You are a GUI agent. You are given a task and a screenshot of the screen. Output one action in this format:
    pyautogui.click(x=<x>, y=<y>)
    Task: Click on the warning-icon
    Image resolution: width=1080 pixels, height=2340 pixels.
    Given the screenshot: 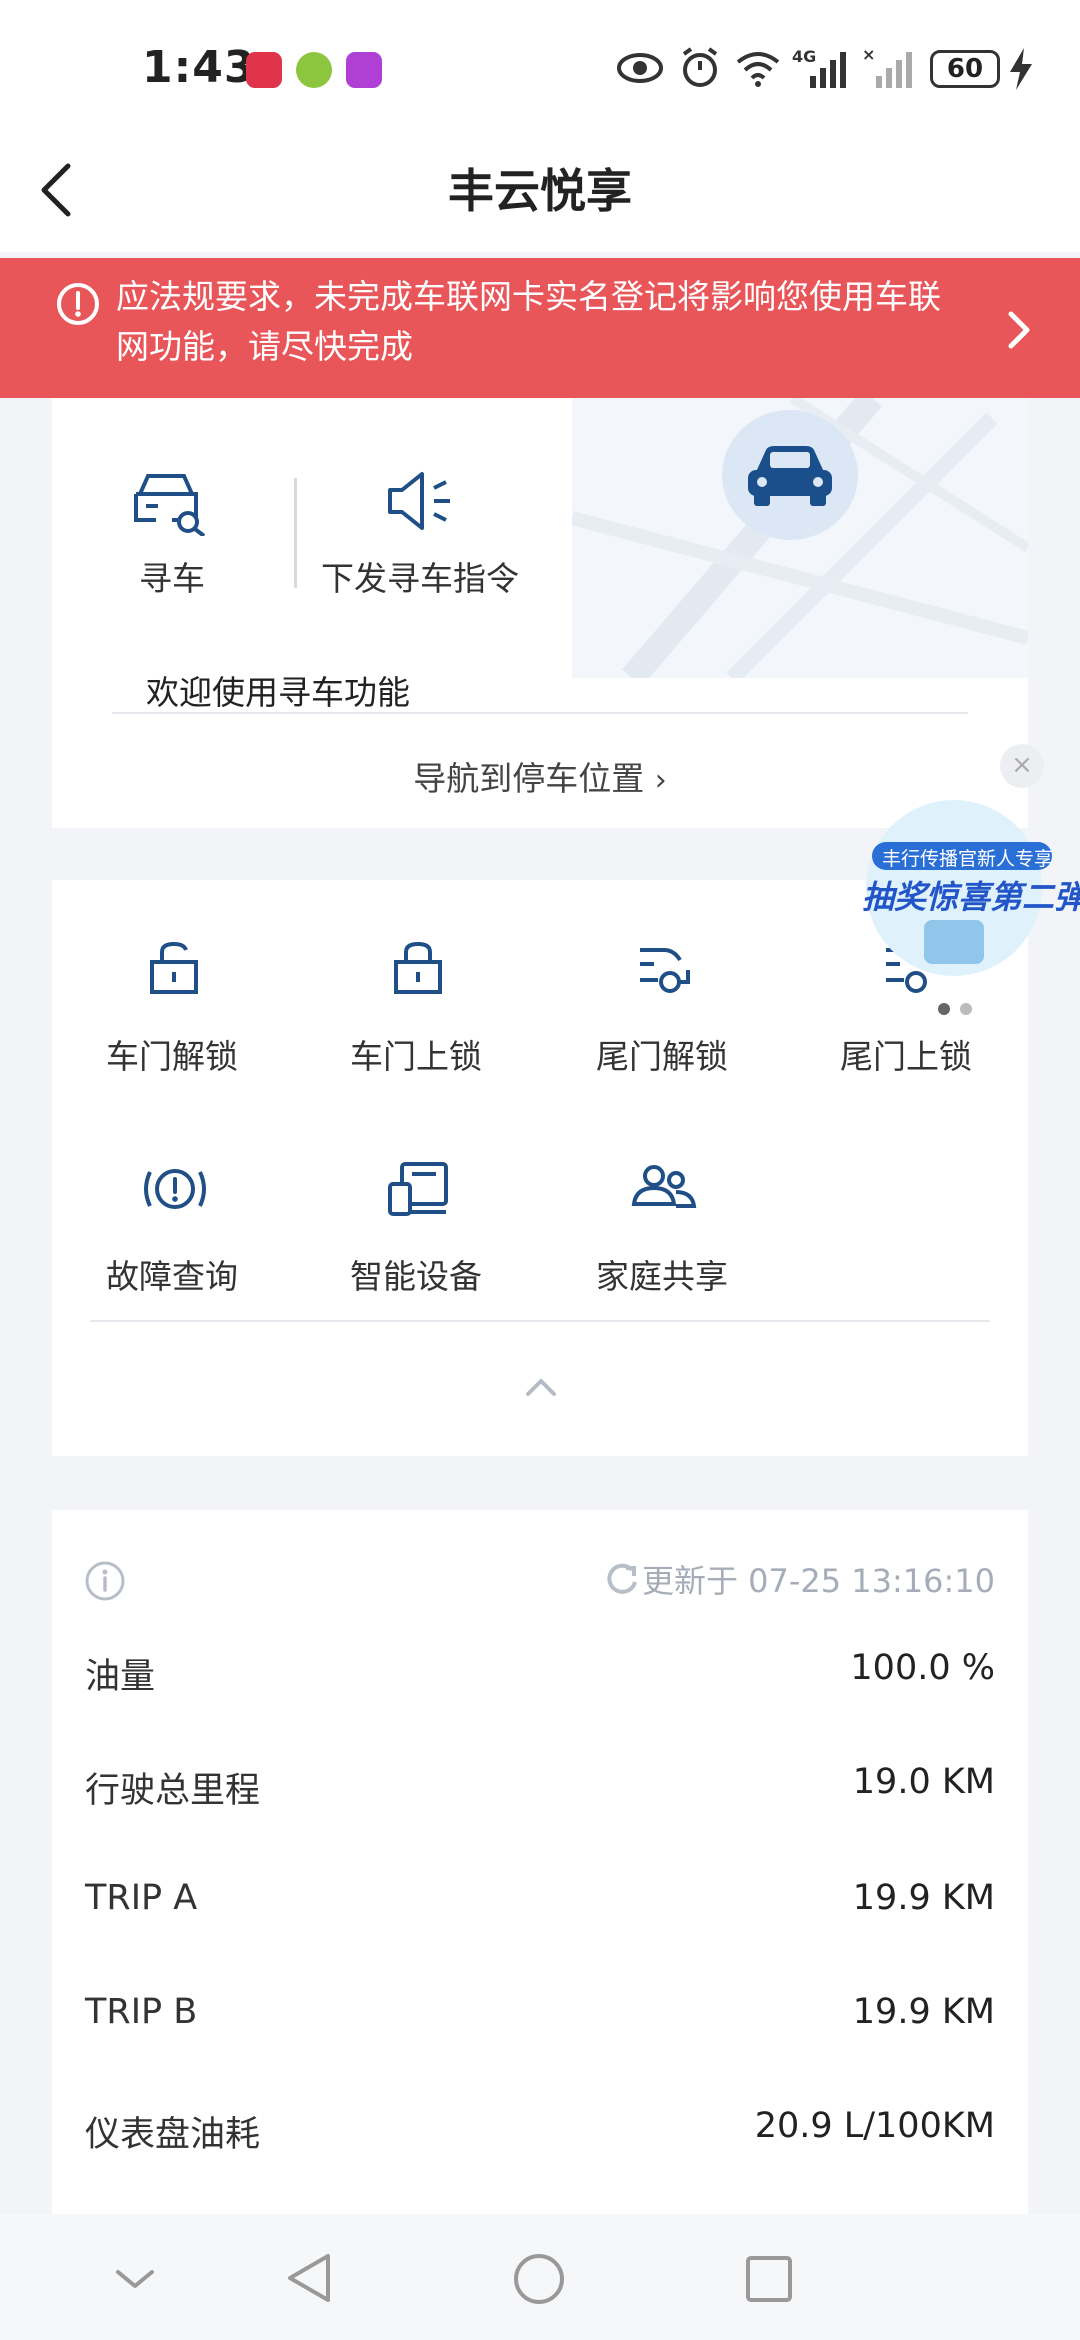 What is the action you would take?
    pyautogui.click(x=78, y=304)
    